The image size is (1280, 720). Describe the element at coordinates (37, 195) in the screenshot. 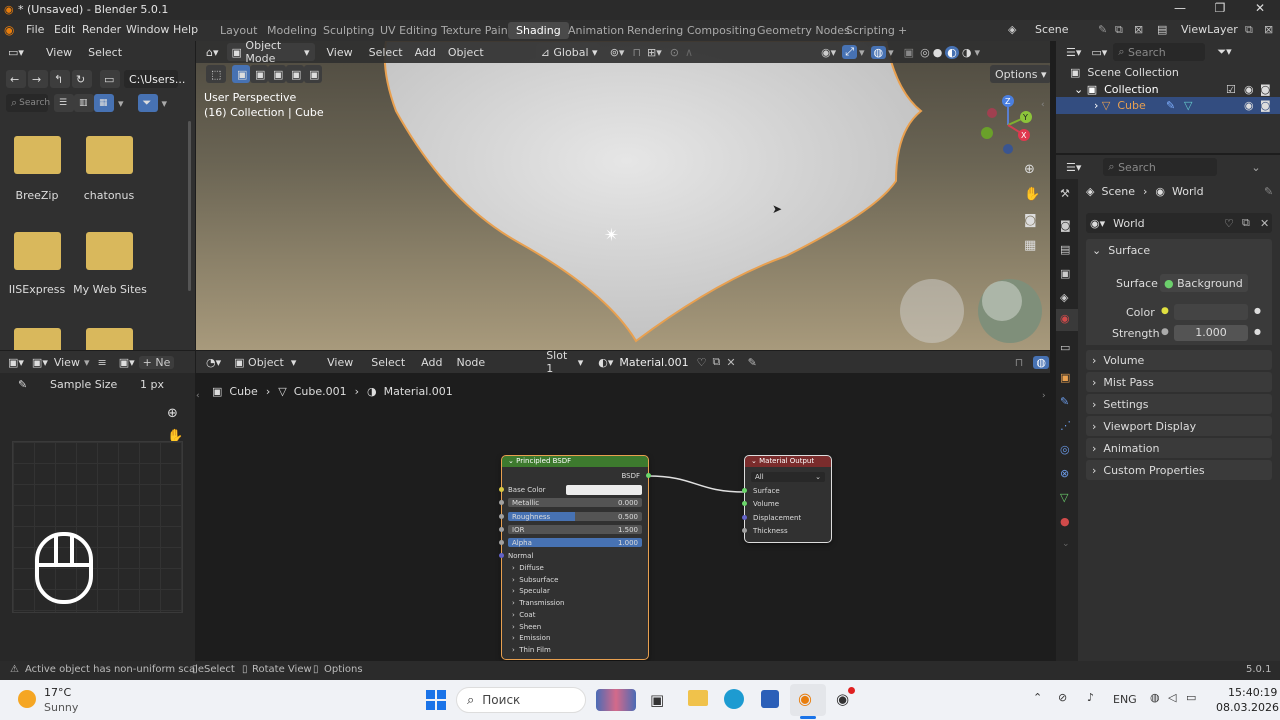

I see `folder-label: BreeZip` at that location.